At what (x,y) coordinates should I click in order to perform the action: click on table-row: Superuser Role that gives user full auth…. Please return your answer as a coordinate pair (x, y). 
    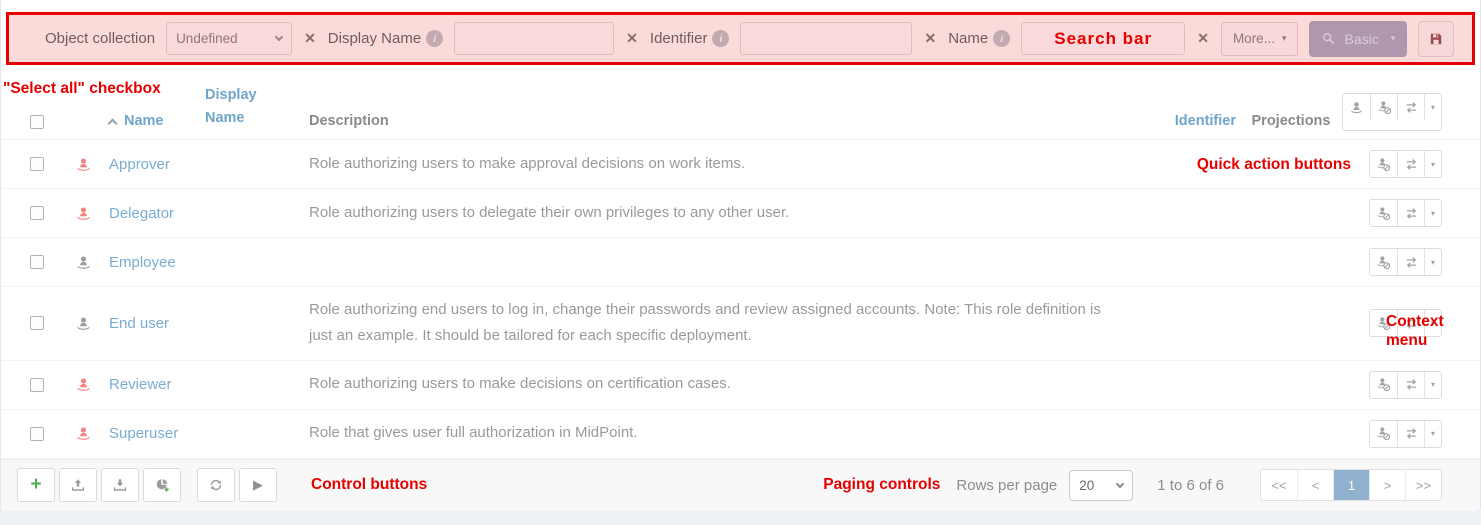
    Looking at the image, I should click on (740, 434).